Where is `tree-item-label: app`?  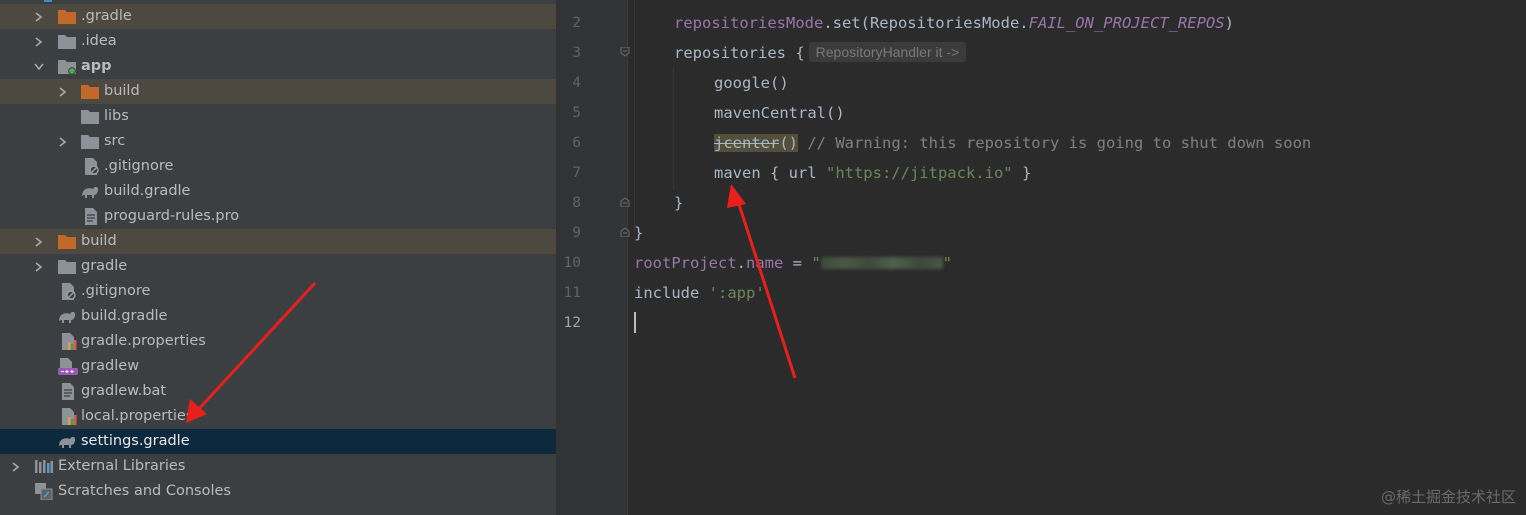 tree-item-label: app is located at coordinates (96, 66).